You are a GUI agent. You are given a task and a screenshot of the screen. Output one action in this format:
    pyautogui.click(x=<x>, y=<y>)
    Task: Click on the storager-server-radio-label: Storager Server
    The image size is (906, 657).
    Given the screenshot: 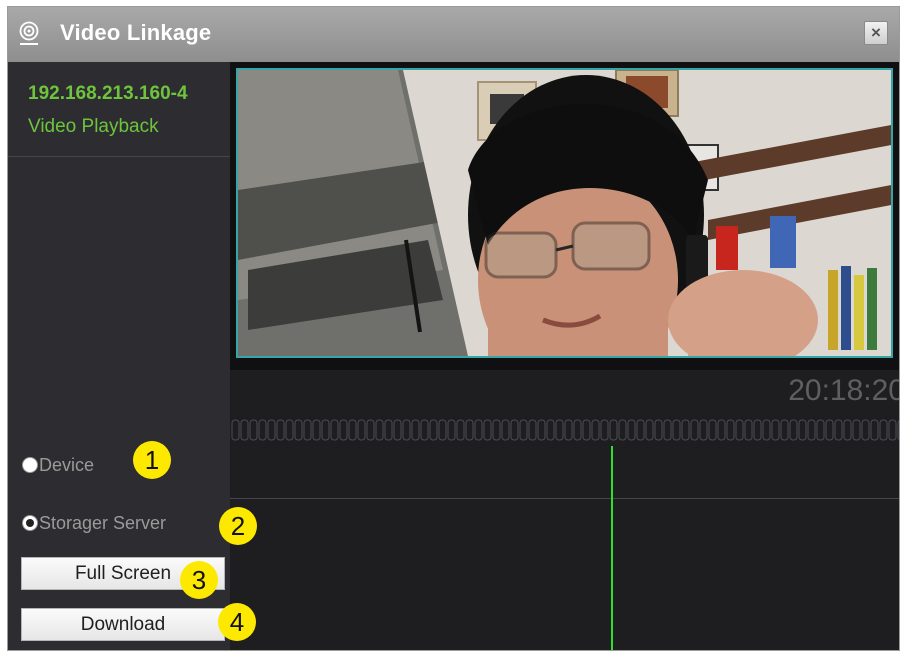 What is the action you would take?
    pyautogui.click(x=103, y=522)
    